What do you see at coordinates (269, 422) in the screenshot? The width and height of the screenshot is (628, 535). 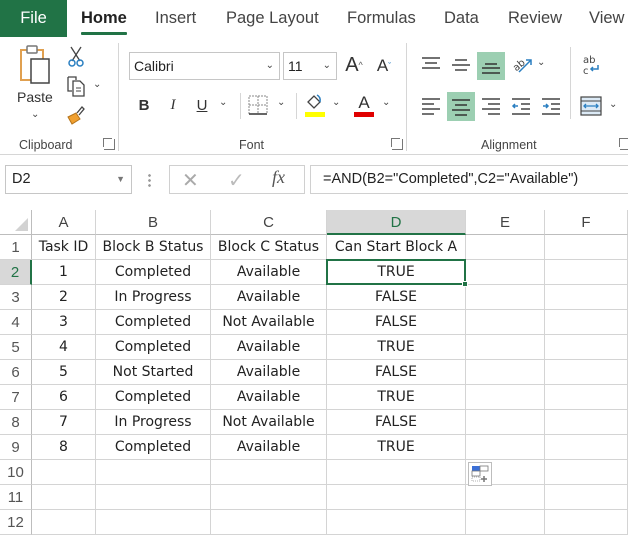 I see `cell-c8: Not Available` at bounding box center [269, 422].